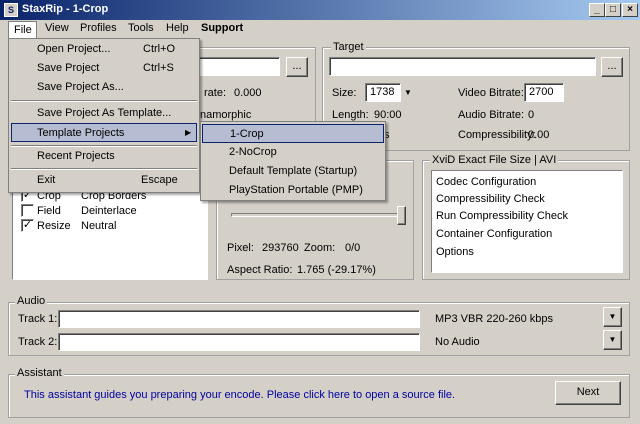 The width and height of the screenshot is (640, 424). Describe the element at coordinates (491, 93) in the screenshot. I see `video-bitrate-label: Video Bitrate:` at that location.